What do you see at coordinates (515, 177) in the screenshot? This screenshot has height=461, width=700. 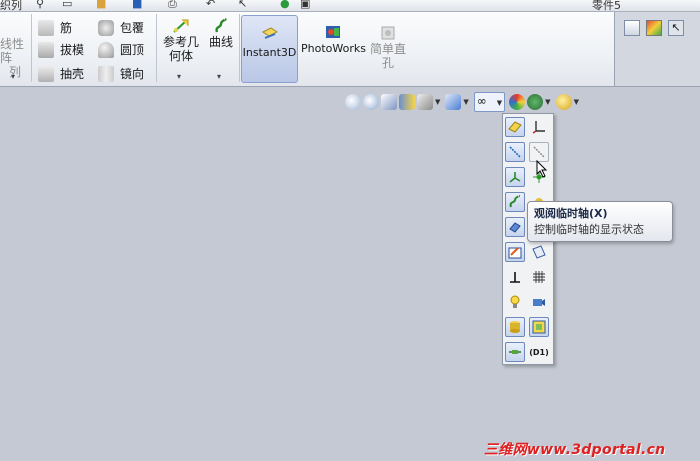 I see `view-origins-icon` at bounding box center [515, 177].